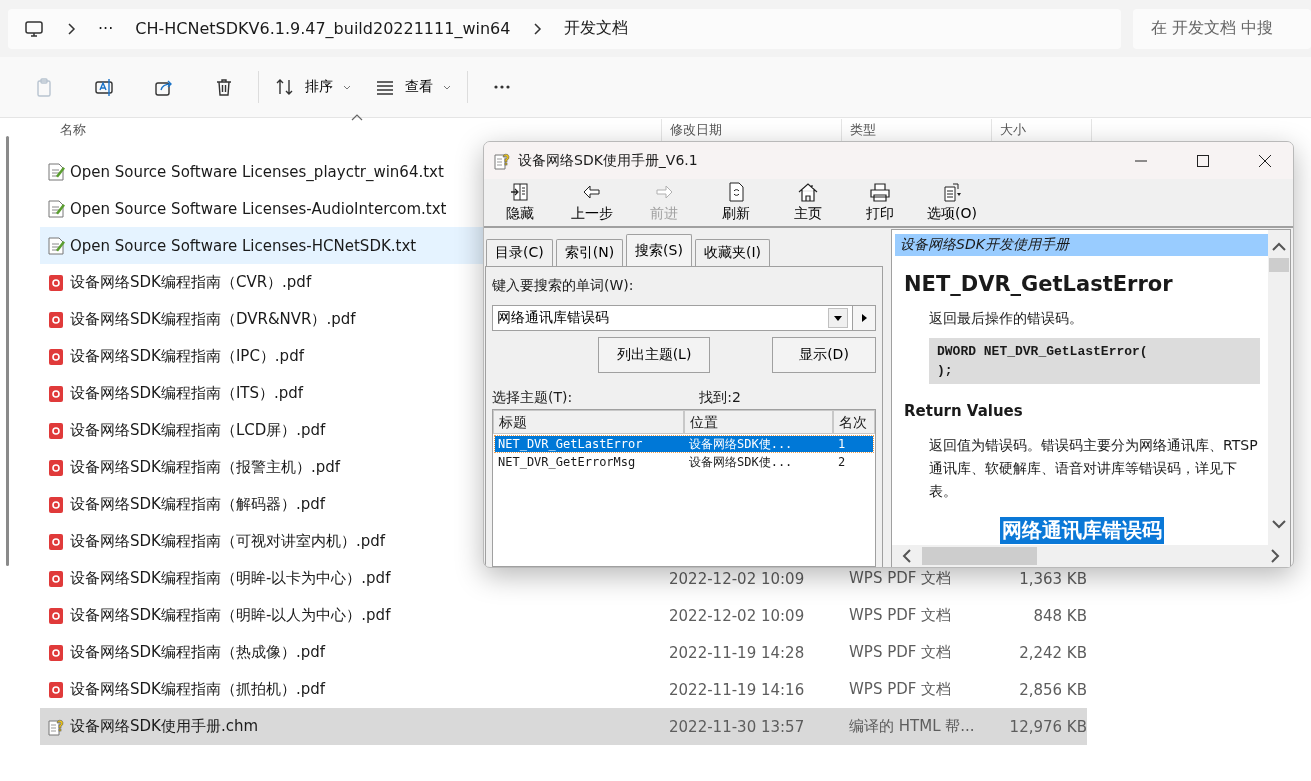 Image resolution: width=1311 pixels, height=781 pixels. What do you see at coordinates (563, 285) in the screenshot?
I see `field-label: 键入要搜索的单词(W):` at bounding box center [563, 285].